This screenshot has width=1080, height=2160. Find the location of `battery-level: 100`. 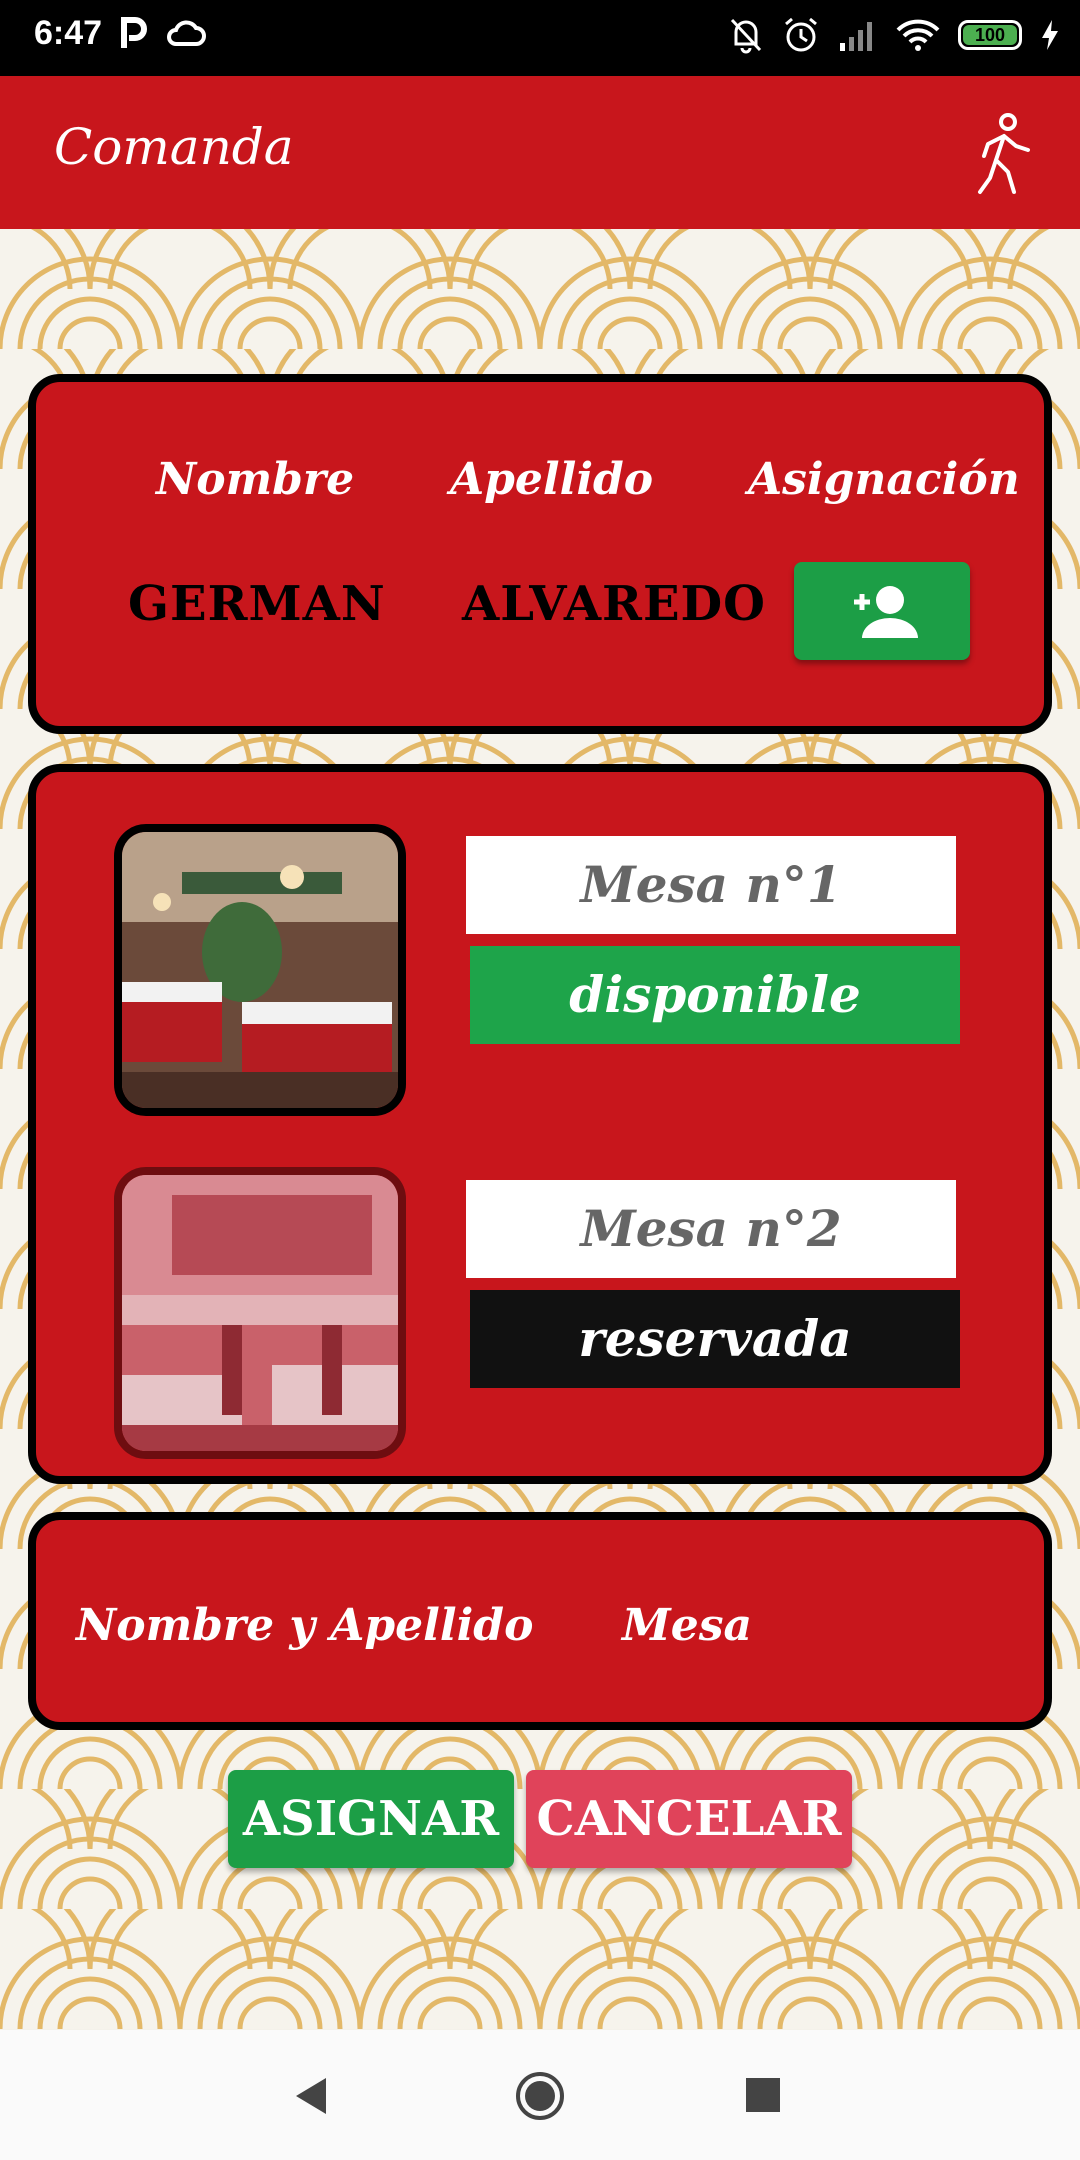

battery-level: 100 is located at coordinates (990, 35).